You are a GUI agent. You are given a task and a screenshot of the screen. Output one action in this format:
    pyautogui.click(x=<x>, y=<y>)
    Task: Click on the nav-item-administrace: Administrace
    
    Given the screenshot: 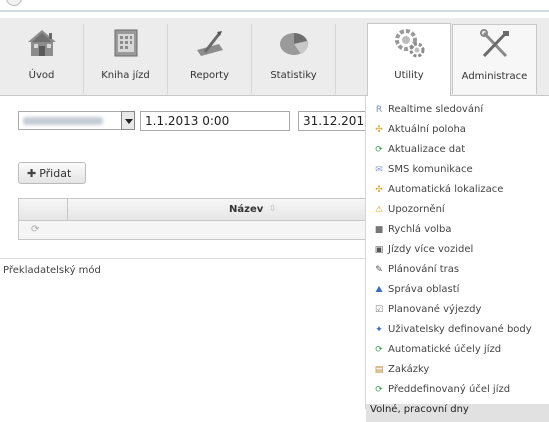 What is the action you would take?
    pyautogui.click(x=494, y=59)
    